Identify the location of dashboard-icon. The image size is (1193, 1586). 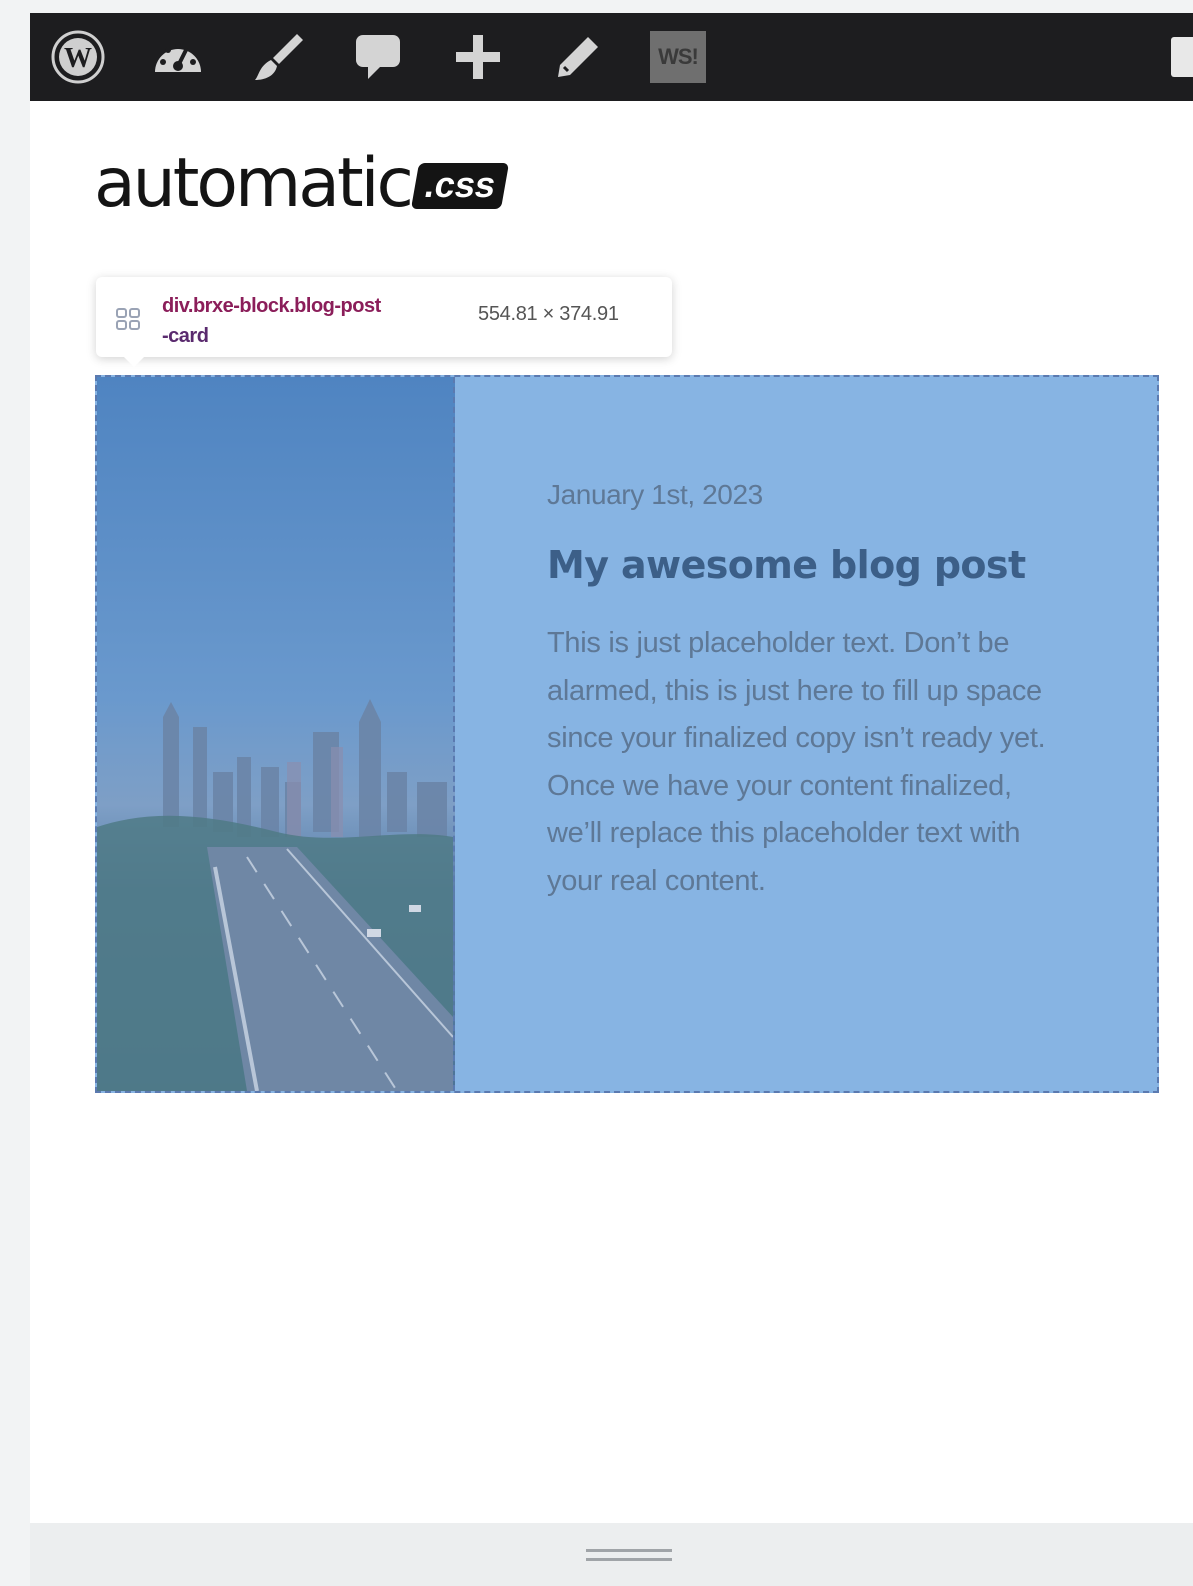
(178, 57).